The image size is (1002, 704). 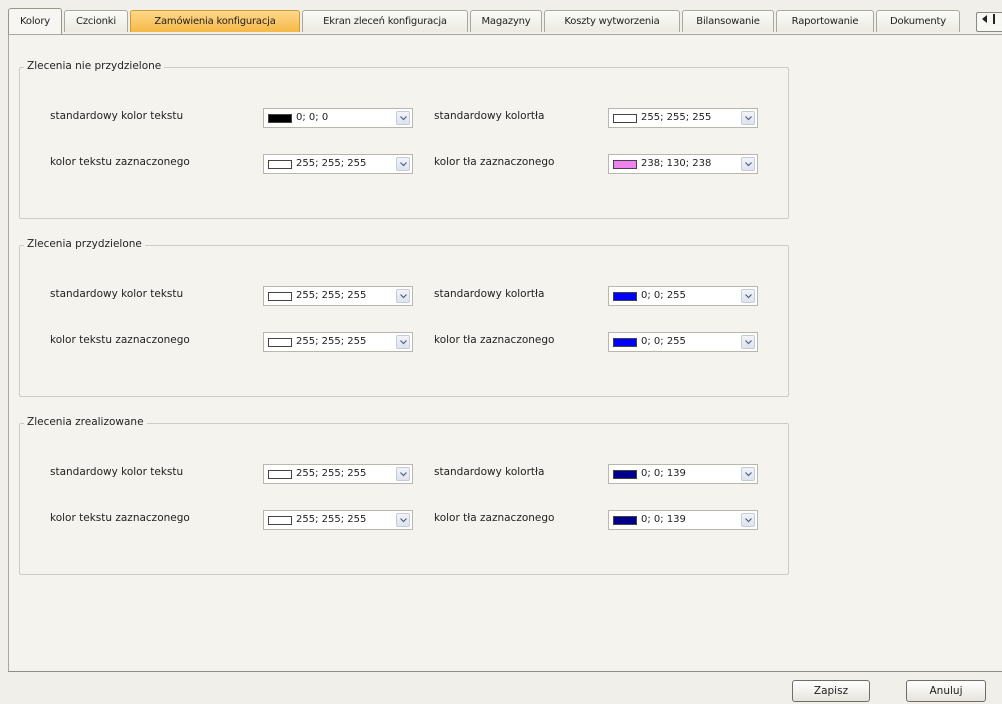 I want to click on group-title: Zlecenia nie przydzielone, so click(x=94, y=66).